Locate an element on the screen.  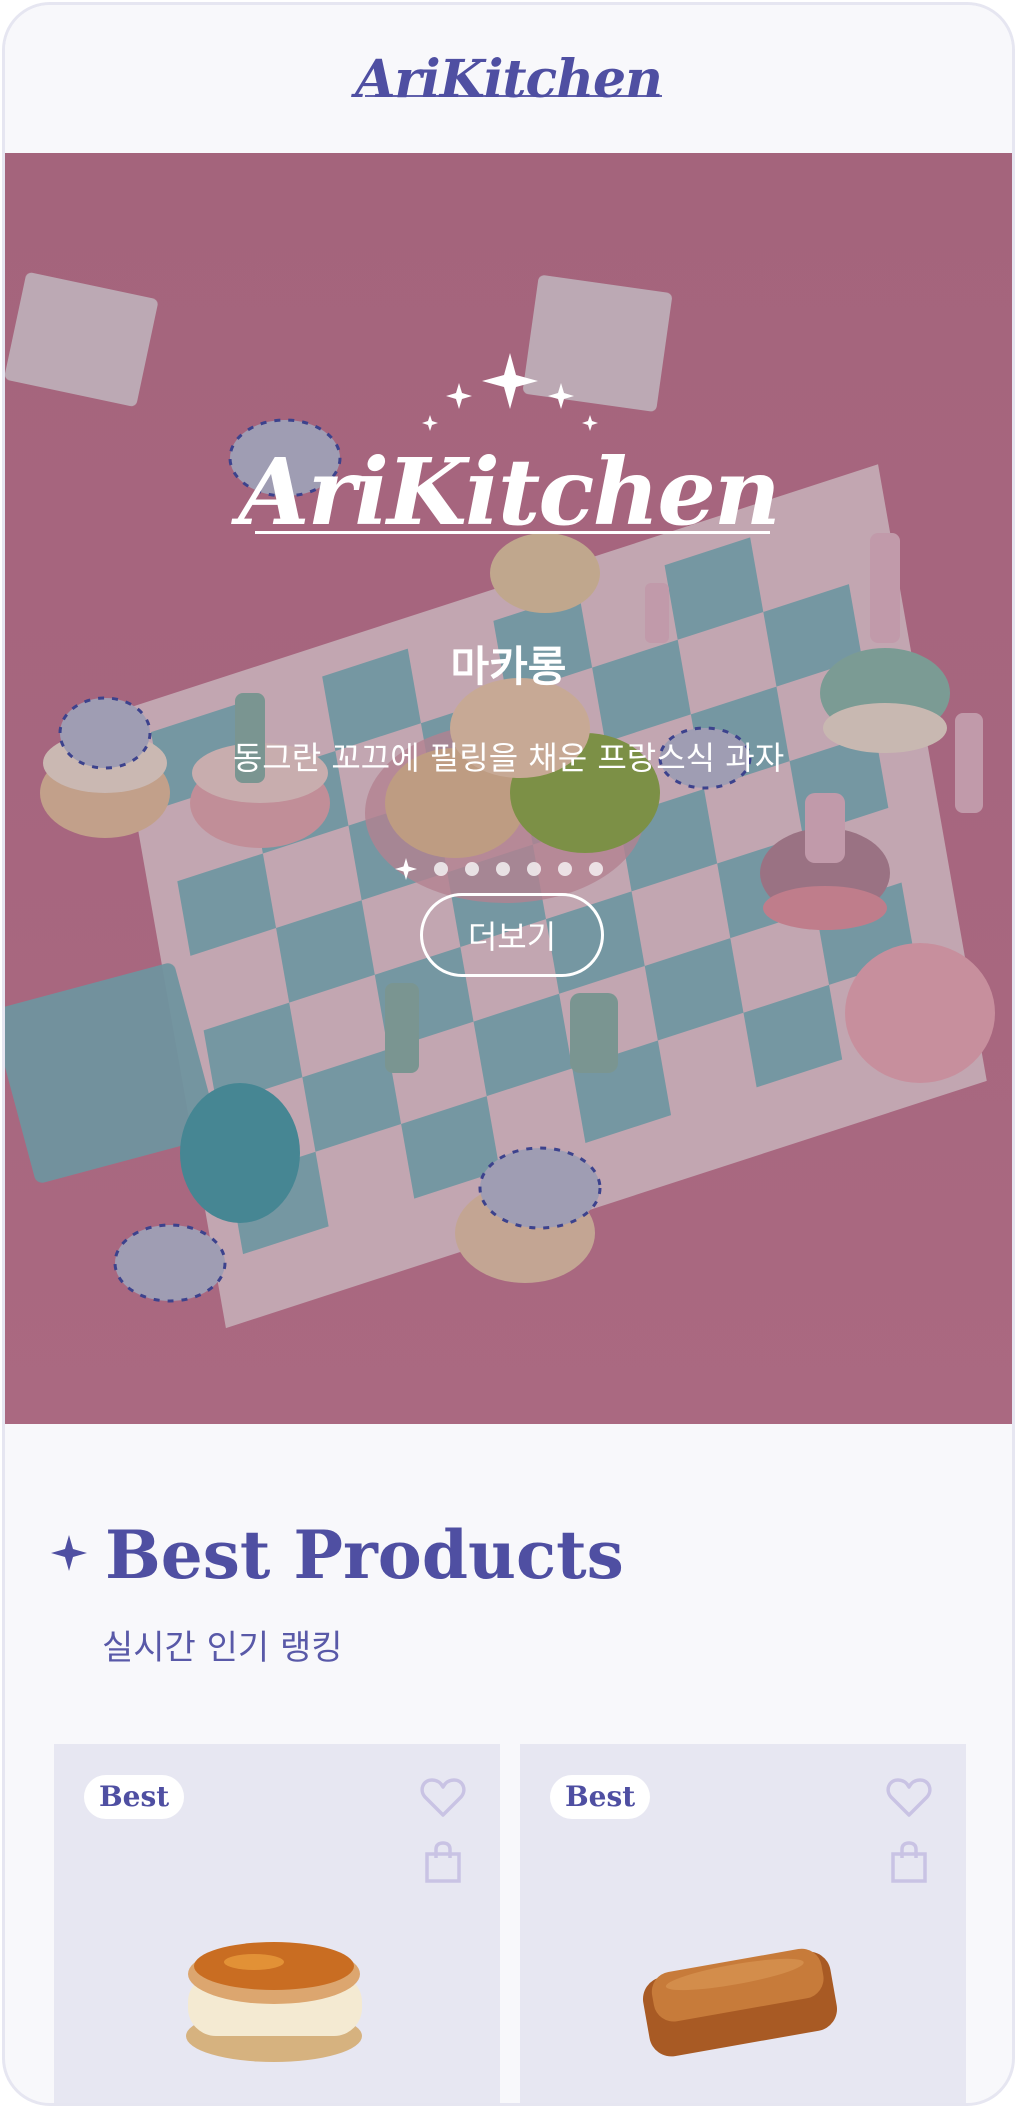
brand-logo: AriKitchen is located at coordinates (509, 79).